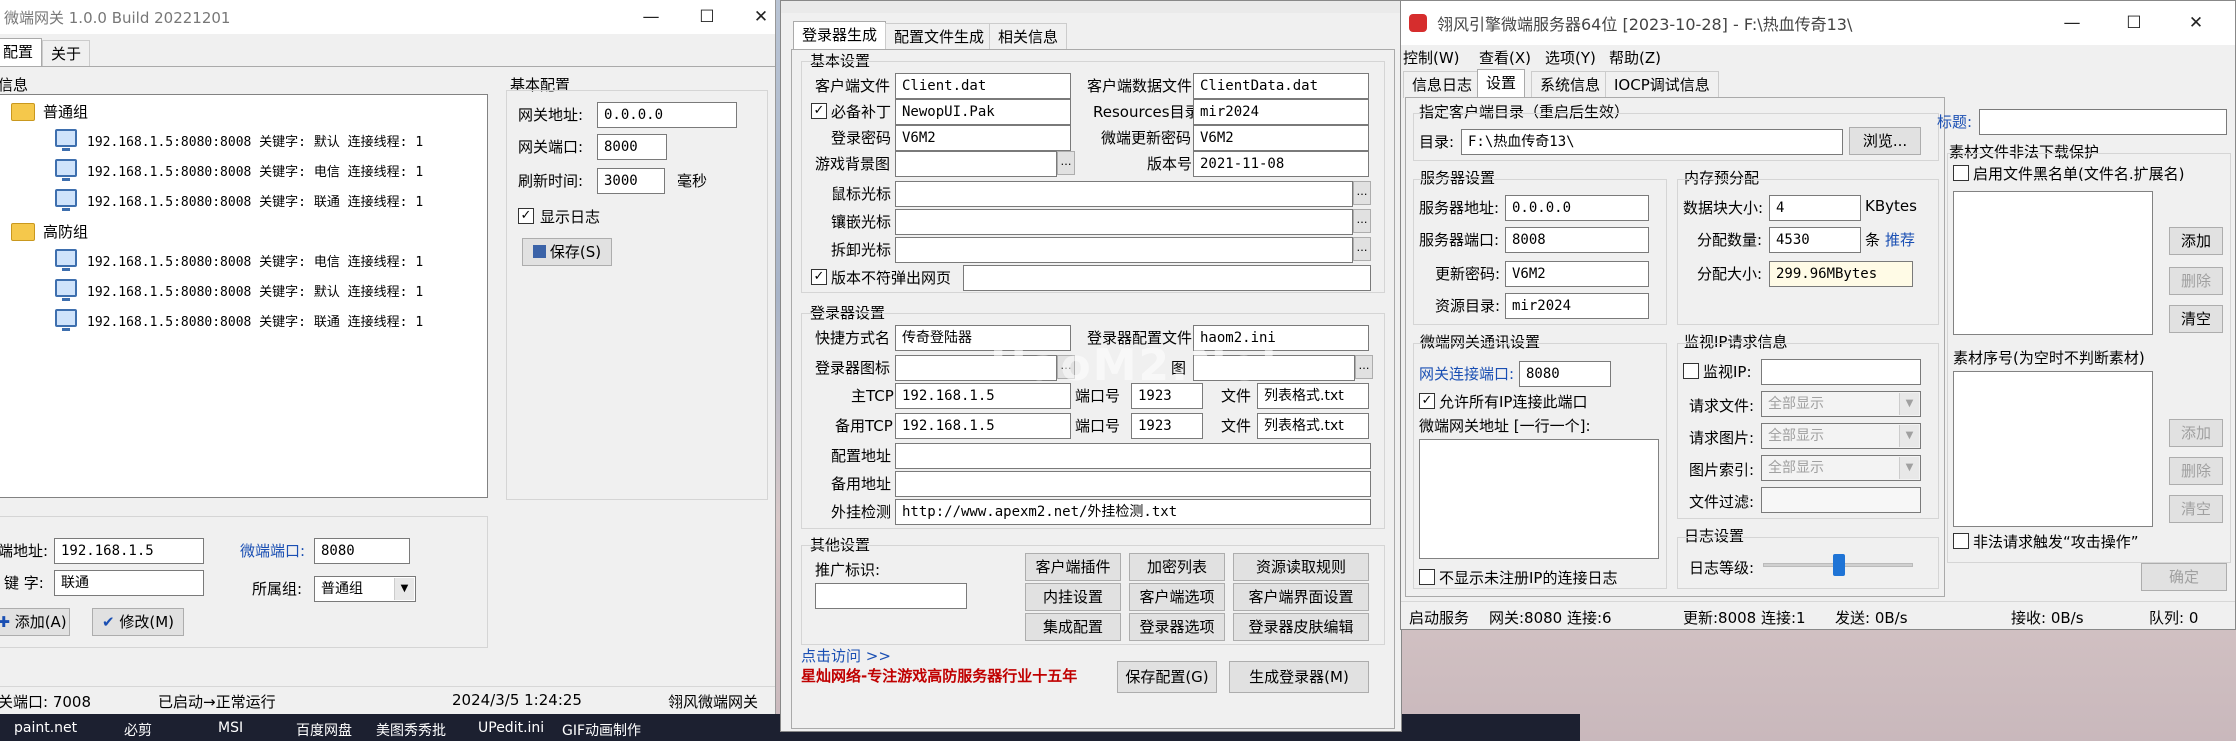  What do you see at coordinates (1177, 567) in the screenshot?
I see `encrypt-list-button: 加密列表` at bounding box center [1177, 567].